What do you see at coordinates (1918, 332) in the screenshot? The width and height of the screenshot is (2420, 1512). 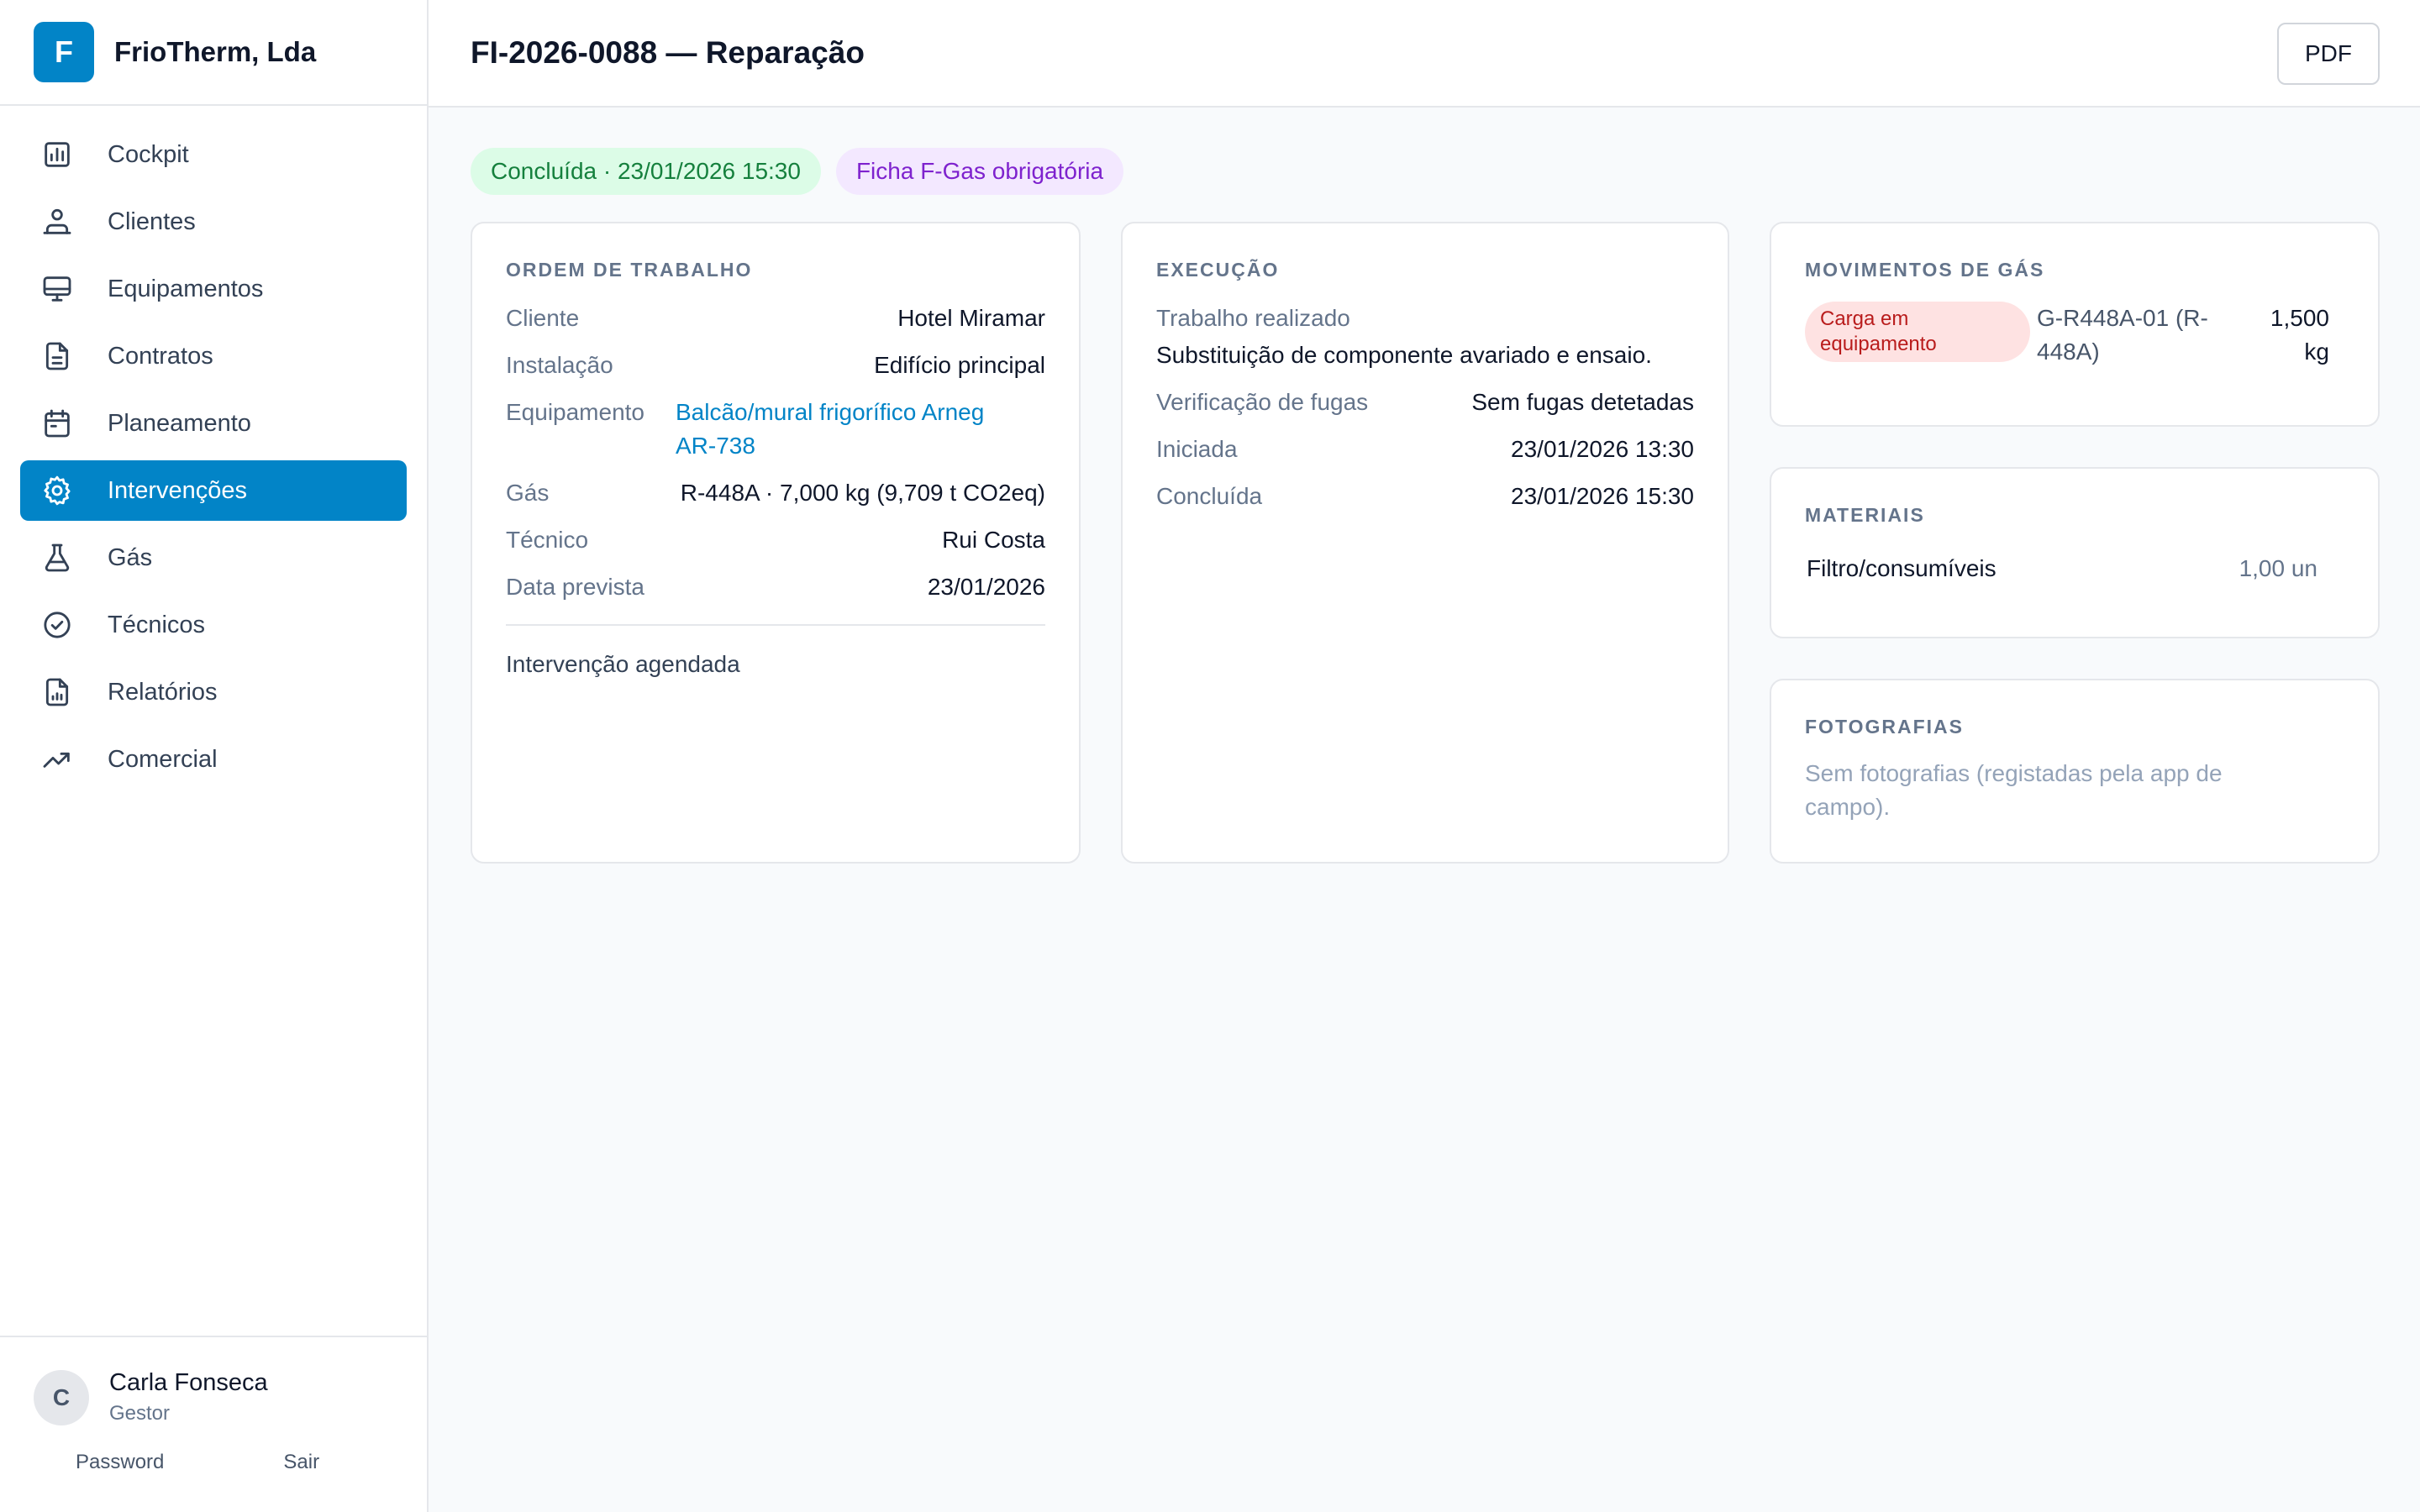 I see `movement-type-badge: Carga em equipamento` at bounding box center [1918, 332].